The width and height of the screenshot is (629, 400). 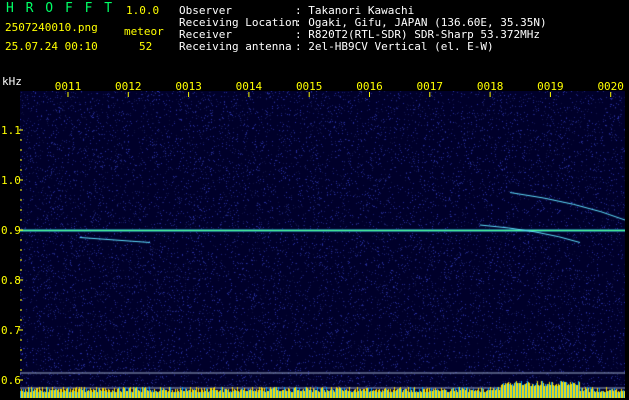 I want to click on file-name: 2507240010.png, so click(x=51, y=27).